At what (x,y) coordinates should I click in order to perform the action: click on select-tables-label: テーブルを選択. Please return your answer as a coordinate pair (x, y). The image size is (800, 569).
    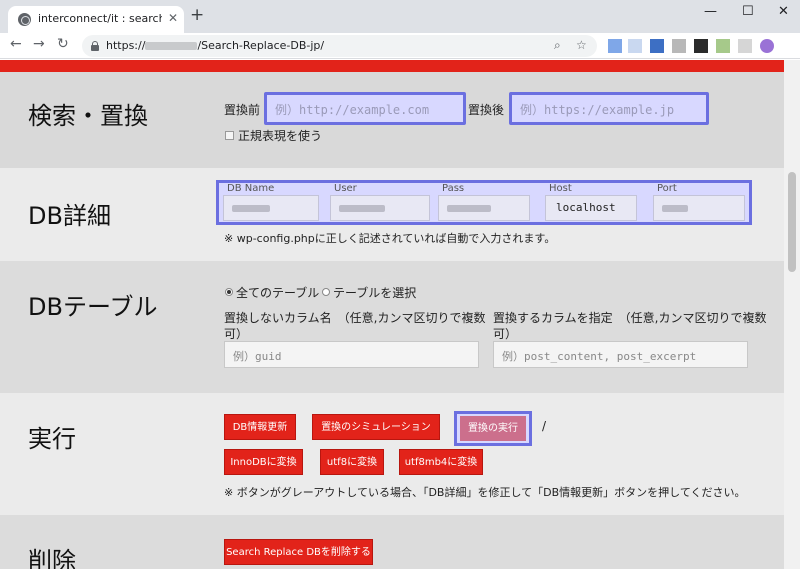
    Looking at the image, I should click on (375, 293).